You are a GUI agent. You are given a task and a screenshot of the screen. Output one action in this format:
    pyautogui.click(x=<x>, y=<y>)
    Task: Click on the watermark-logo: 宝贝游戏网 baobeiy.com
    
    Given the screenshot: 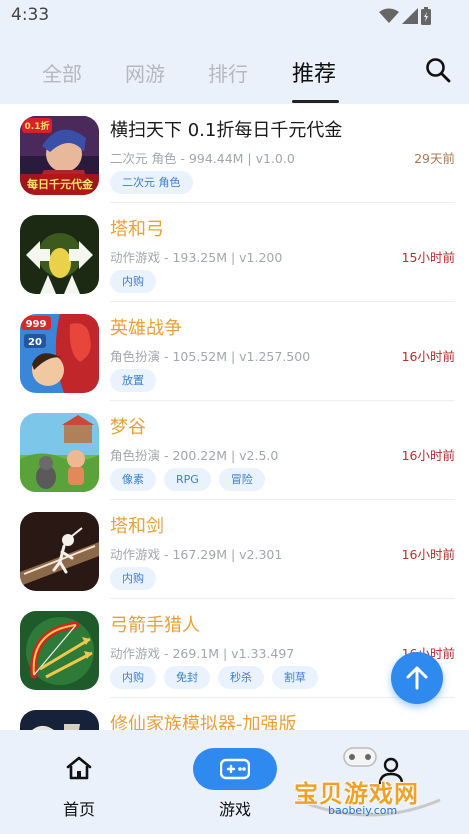 What is the action you would take?
    pyautogui.click(x=368, y=784)
    